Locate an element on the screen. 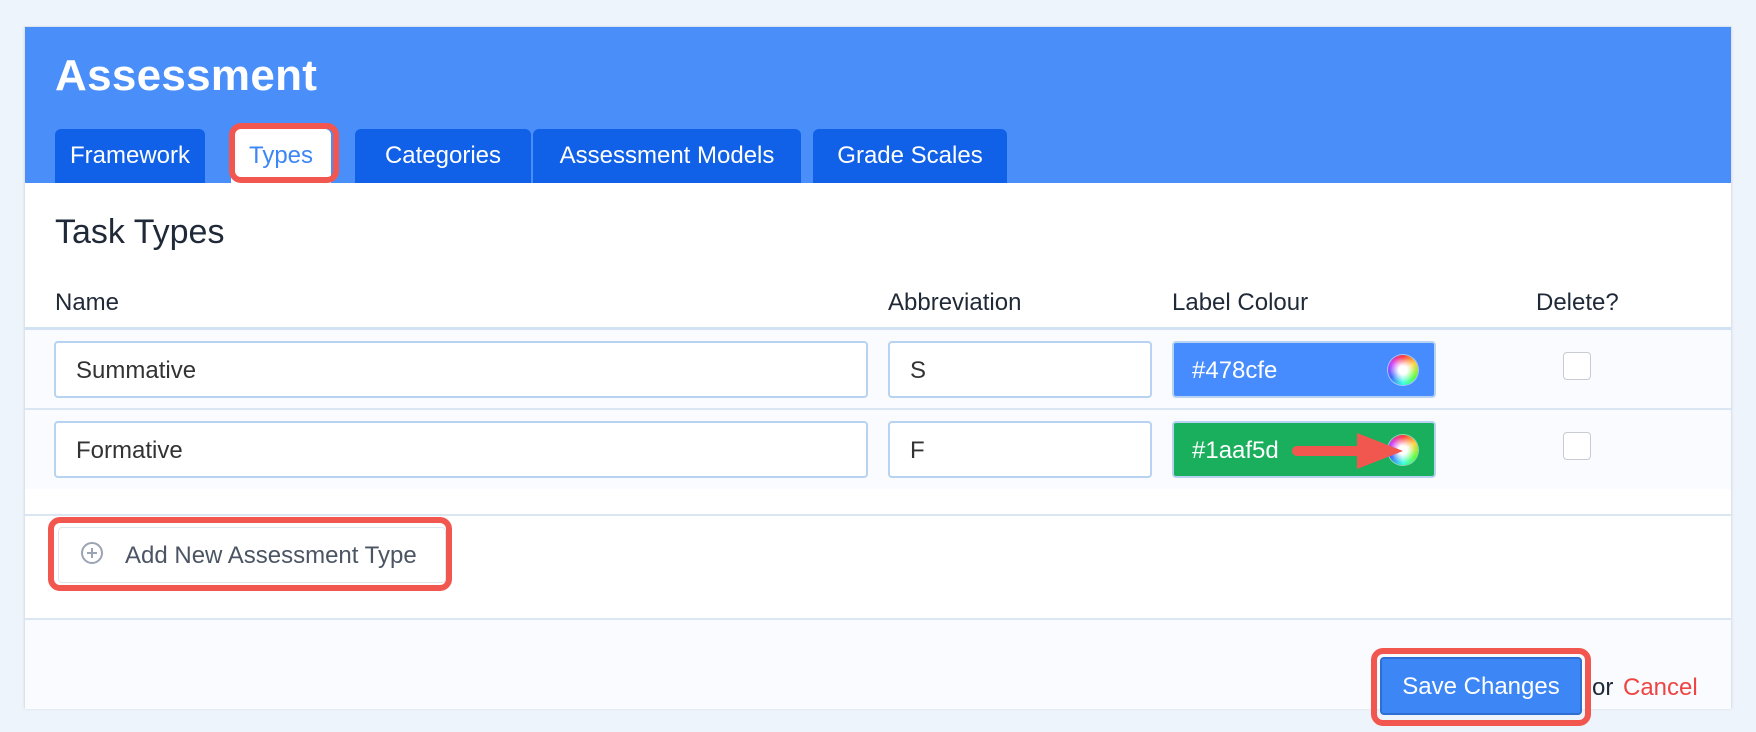 The width and height of the screenshot is (1756, 732). tab-framework: Framework is located at coordinates (130, 156).